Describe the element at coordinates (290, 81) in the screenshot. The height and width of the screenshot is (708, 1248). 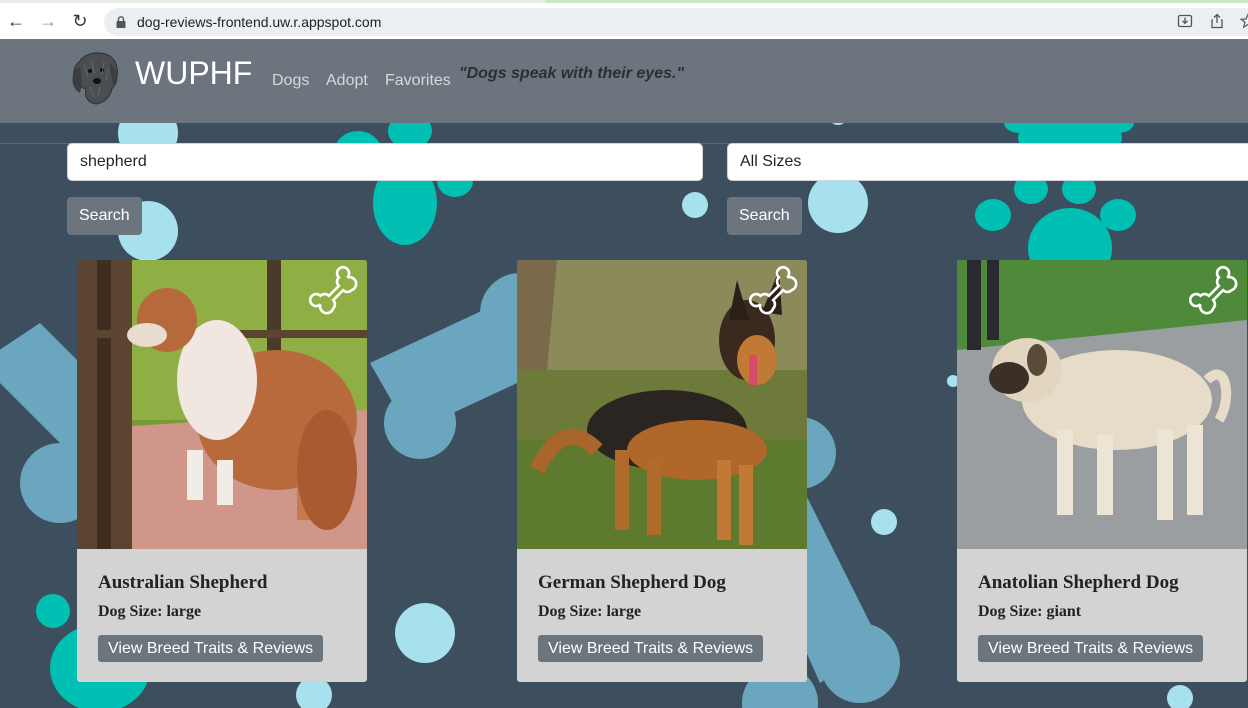
I see `nav-link-dogs: Dogs` at that location.